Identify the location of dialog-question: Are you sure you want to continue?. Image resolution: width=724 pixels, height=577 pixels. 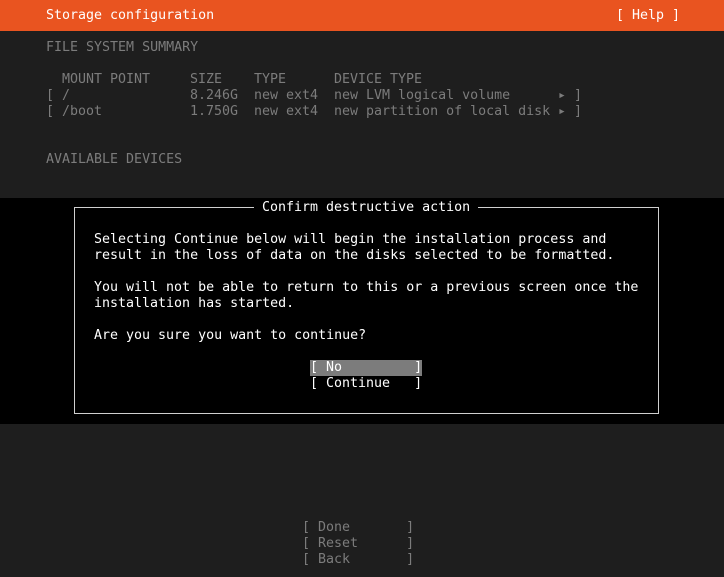
(230, 335).